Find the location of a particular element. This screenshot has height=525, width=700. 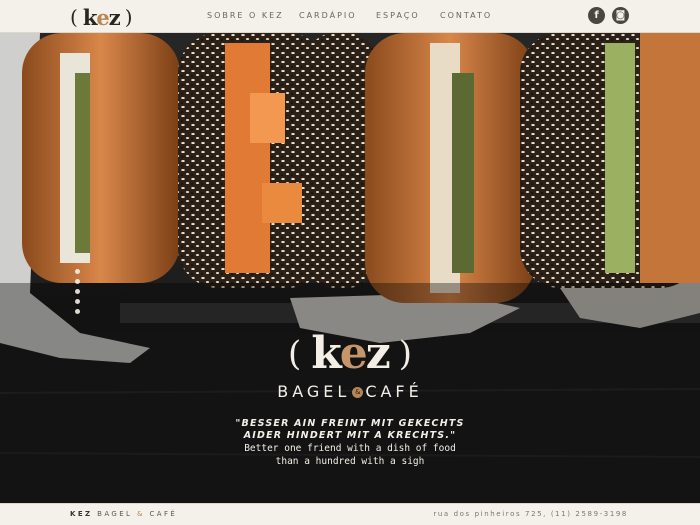

footer-brand-kez: KEZ is located at coordinates (81, 514).